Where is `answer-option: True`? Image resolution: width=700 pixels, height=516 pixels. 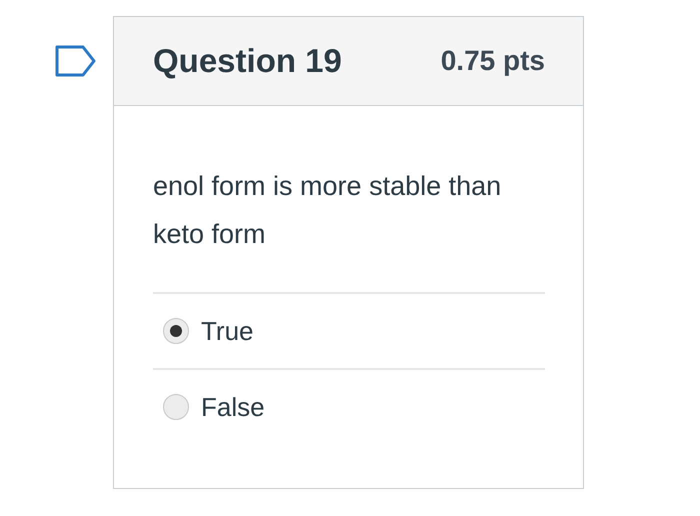
answer-option: True is located at coordinates (349, 332).